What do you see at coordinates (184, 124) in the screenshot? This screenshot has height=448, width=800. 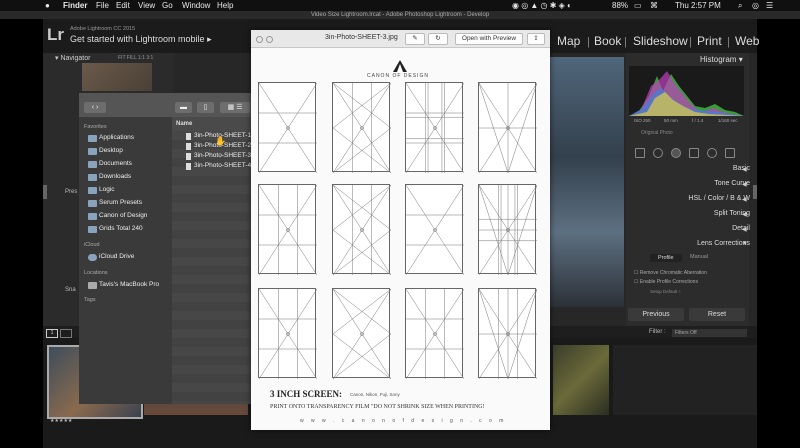 I see `column-header-name: Name` at bounding box center [184, 124].